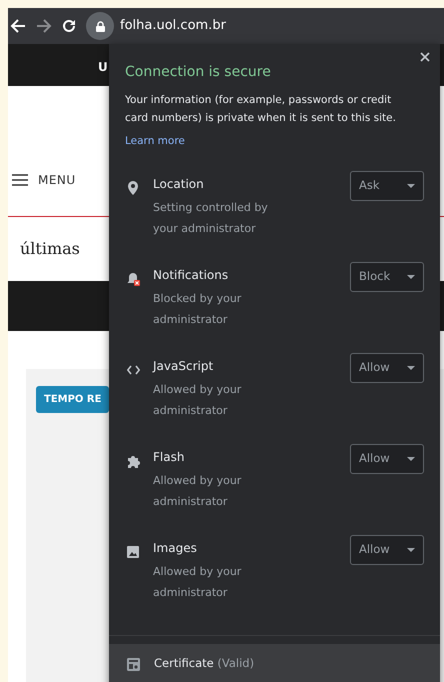 This screenshot has width=444, height=682. What do you see at coordinates (69, 26) in the screenshot?
I see `reload-icon` at bounding box center [69, 26].